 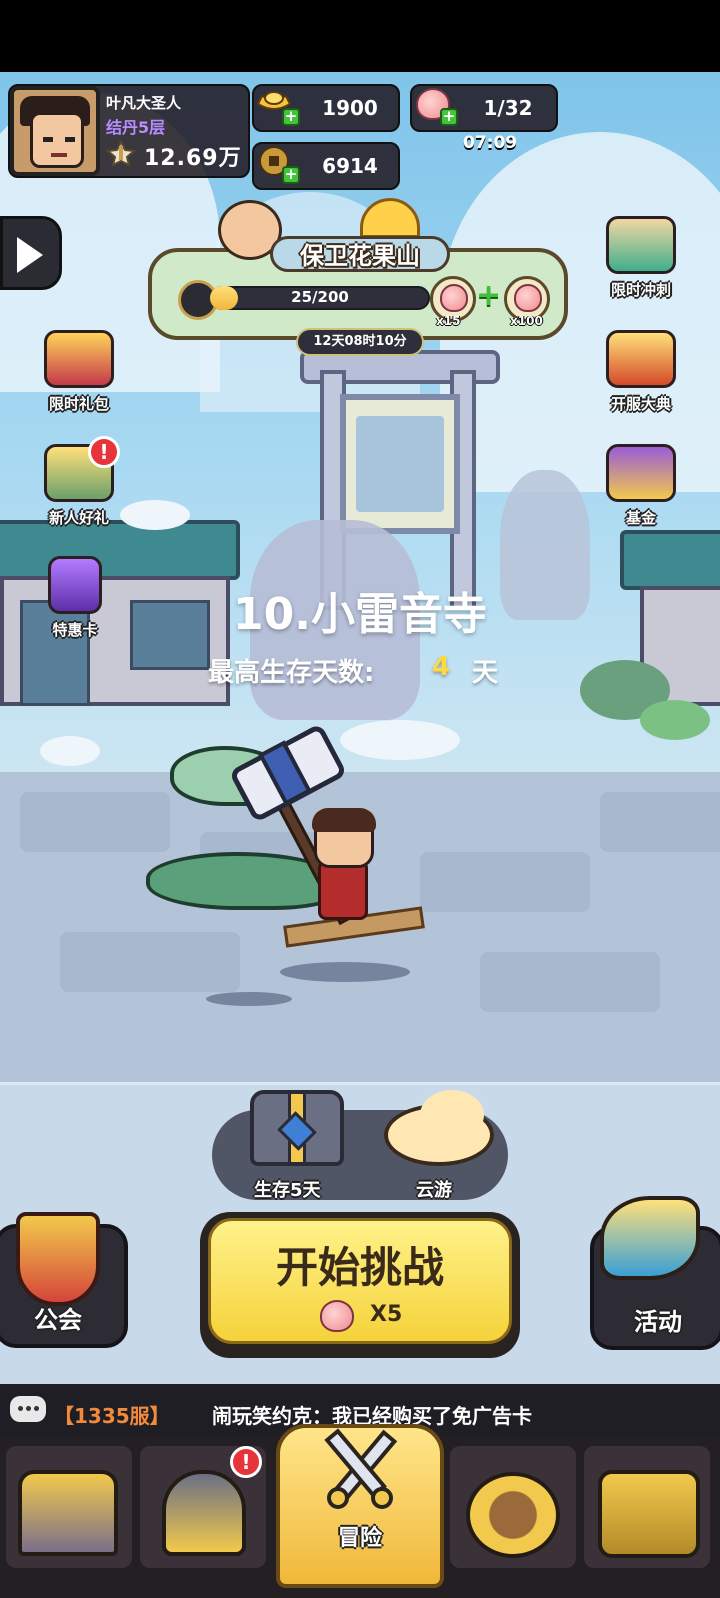 I want to click on crossed-swords-icon, so click(x=361, y=1468).